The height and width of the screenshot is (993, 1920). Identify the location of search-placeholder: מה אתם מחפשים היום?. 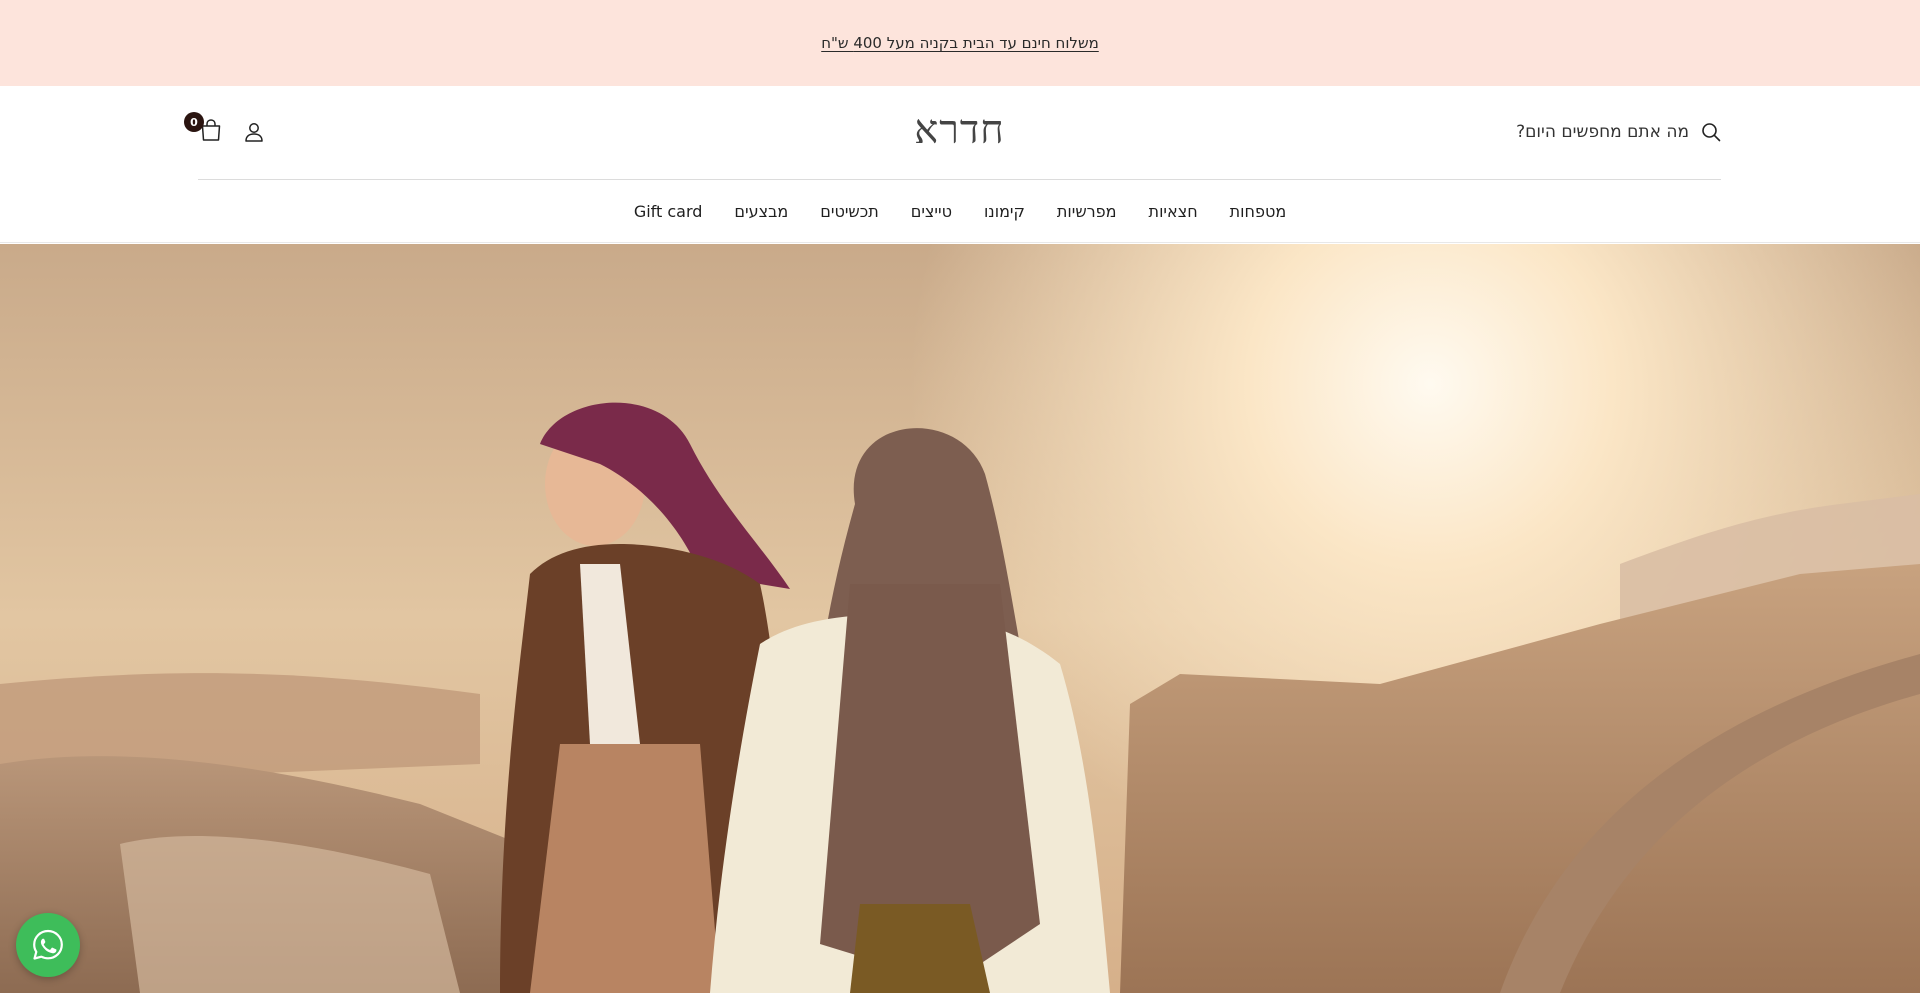
(1602, 132).